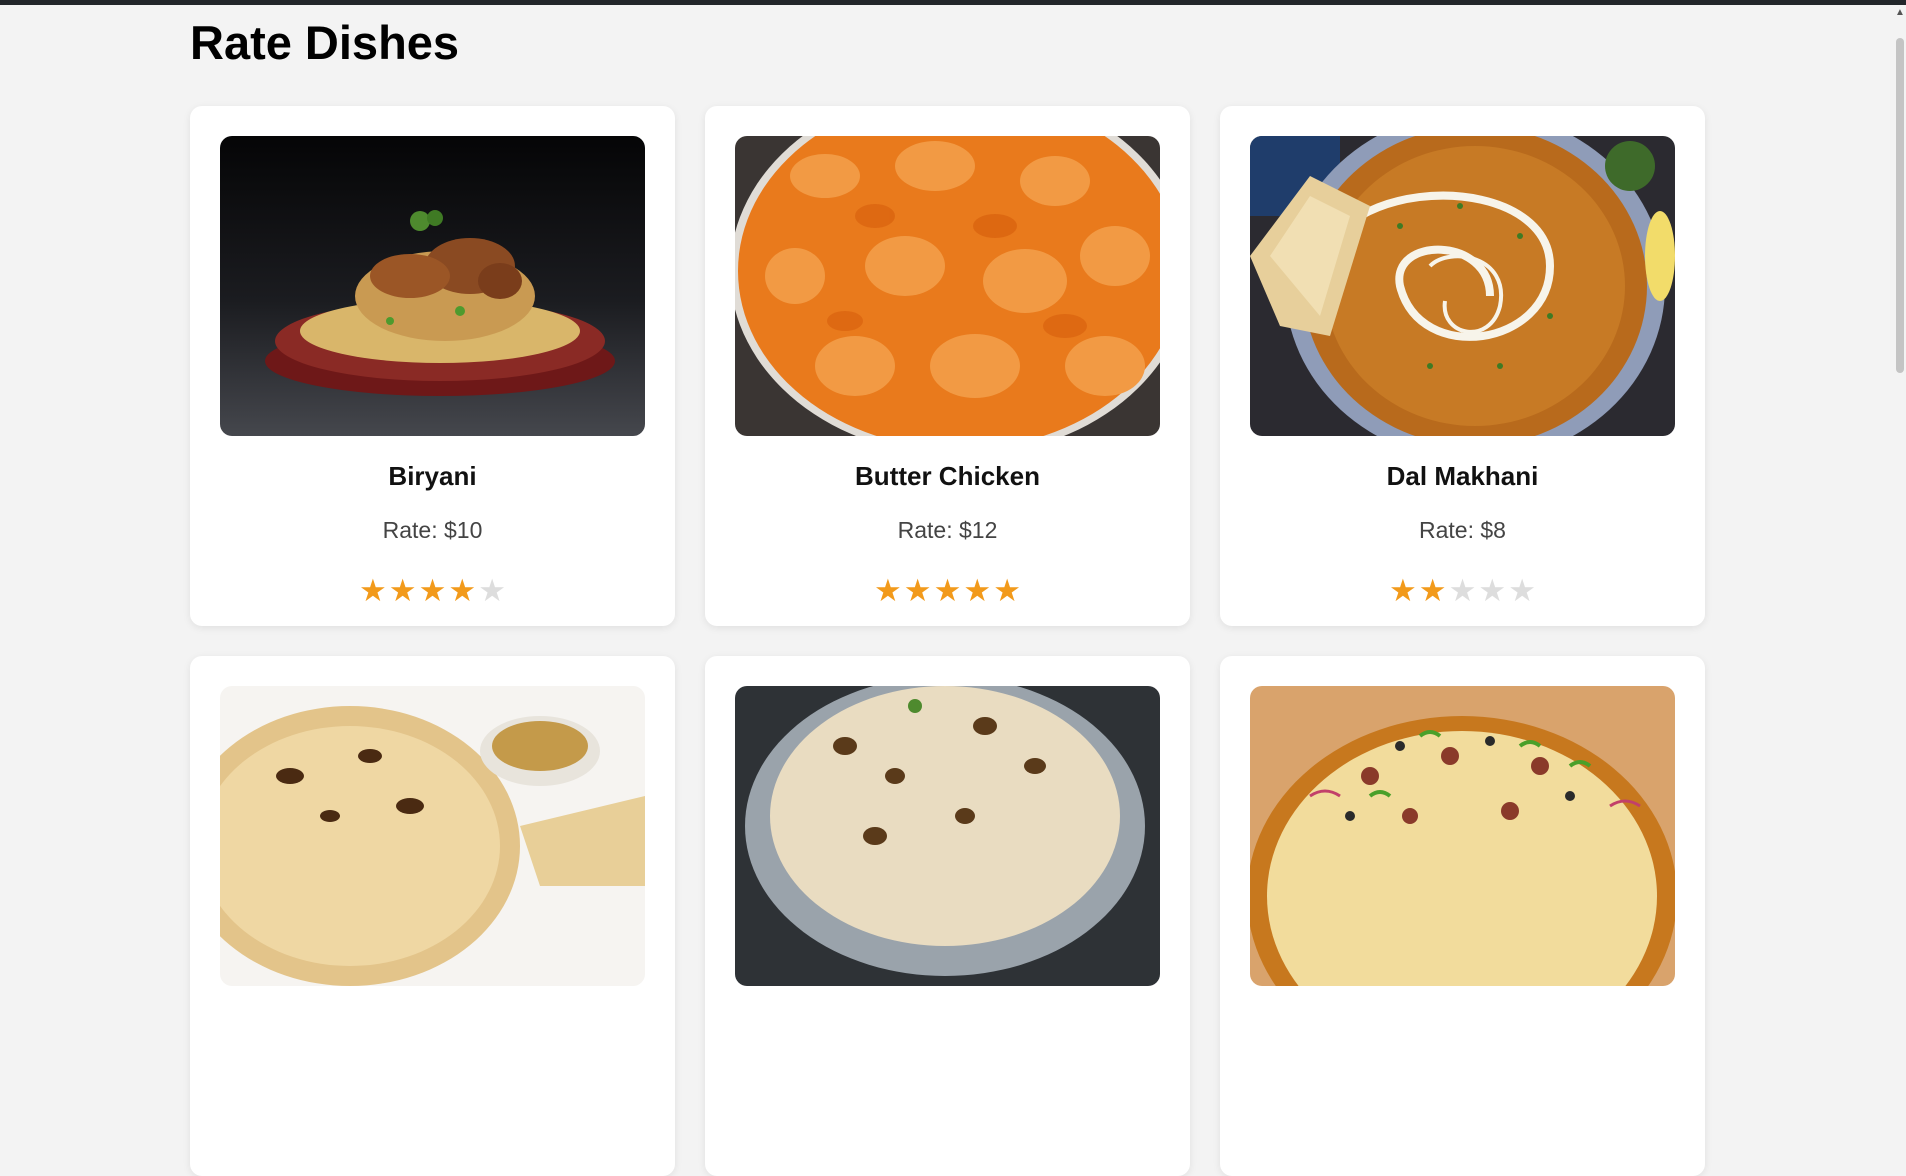  I want to click on dish-name: Butter Chicken, so click(947, 476).